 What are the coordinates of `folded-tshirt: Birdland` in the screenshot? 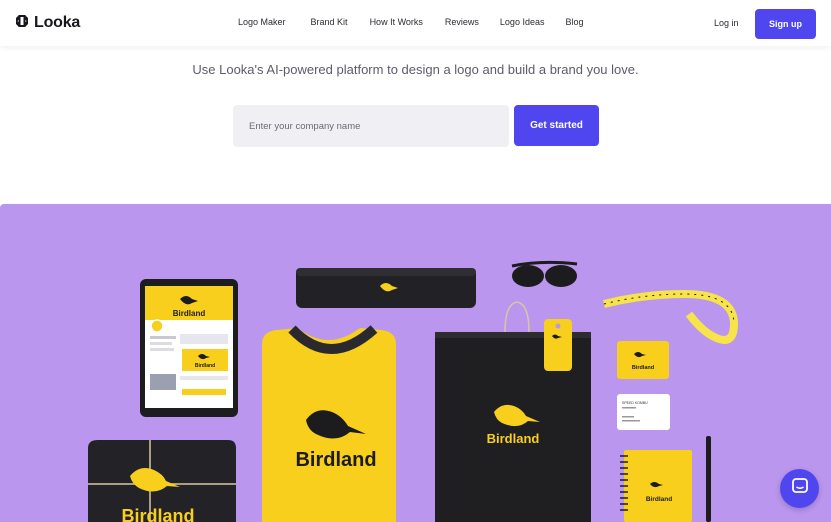 It's located at (329, 423).